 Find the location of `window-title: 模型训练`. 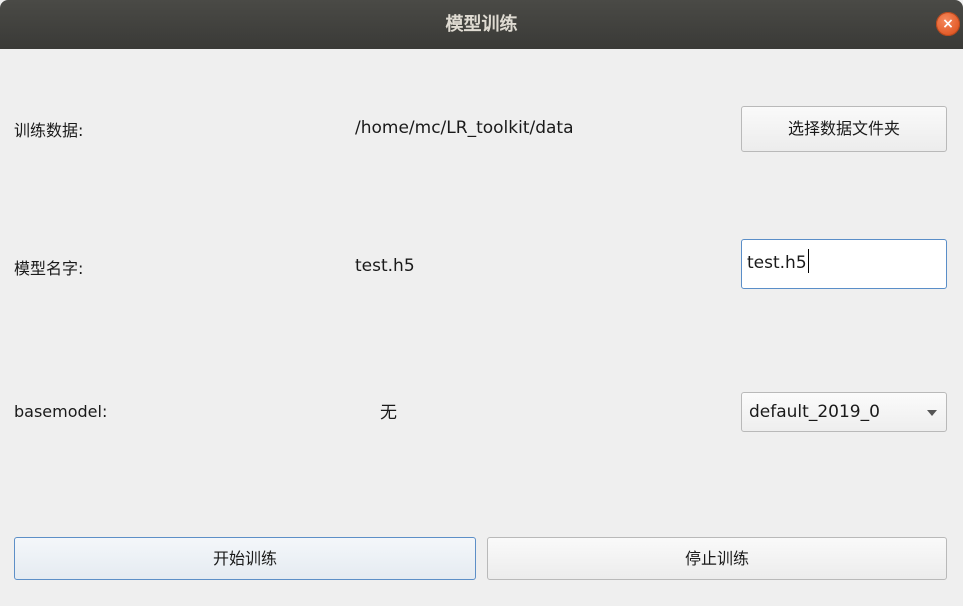

window-title: 模型训练 is located at coordinates (481, 24).